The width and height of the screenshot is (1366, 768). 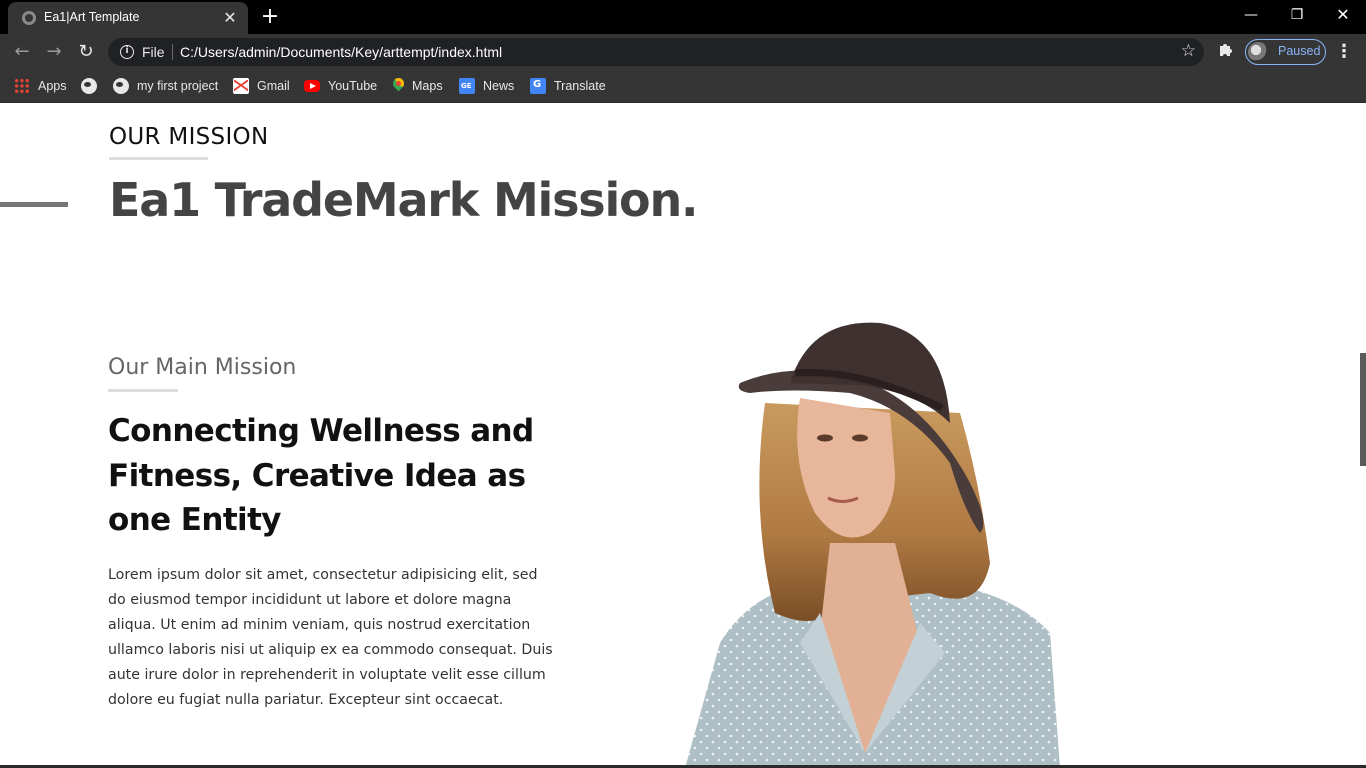 What do you see at coordinates (1297, 16) in the screenshot?
I see `maximize-button: ❐` at bounding box center [1297, 16].